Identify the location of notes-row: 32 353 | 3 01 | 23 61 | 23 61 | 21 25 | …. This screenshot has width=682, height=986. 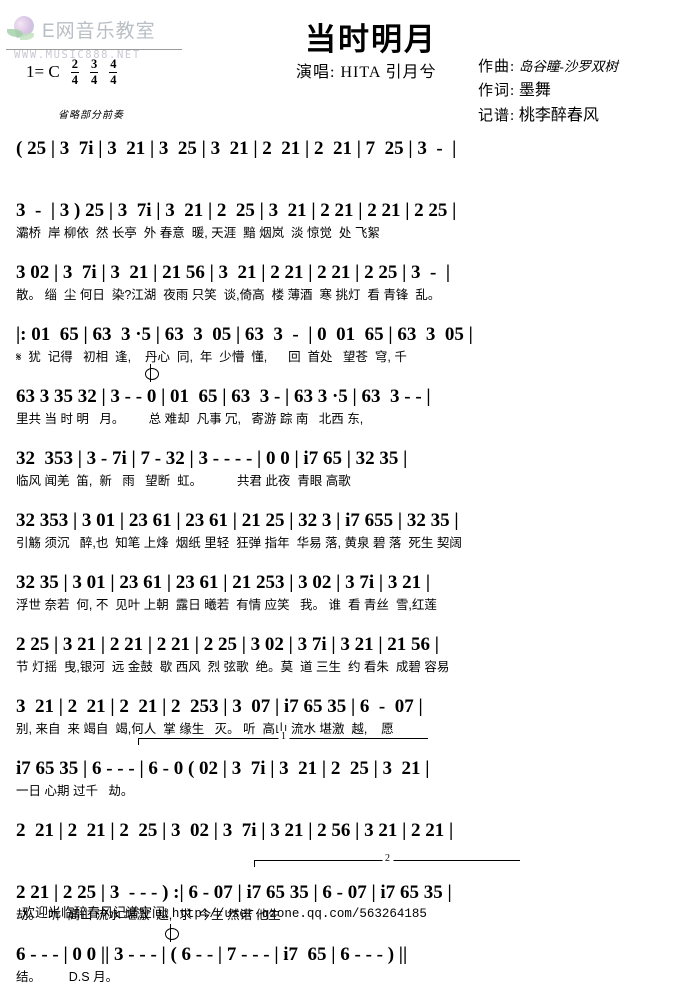
(237, 520).